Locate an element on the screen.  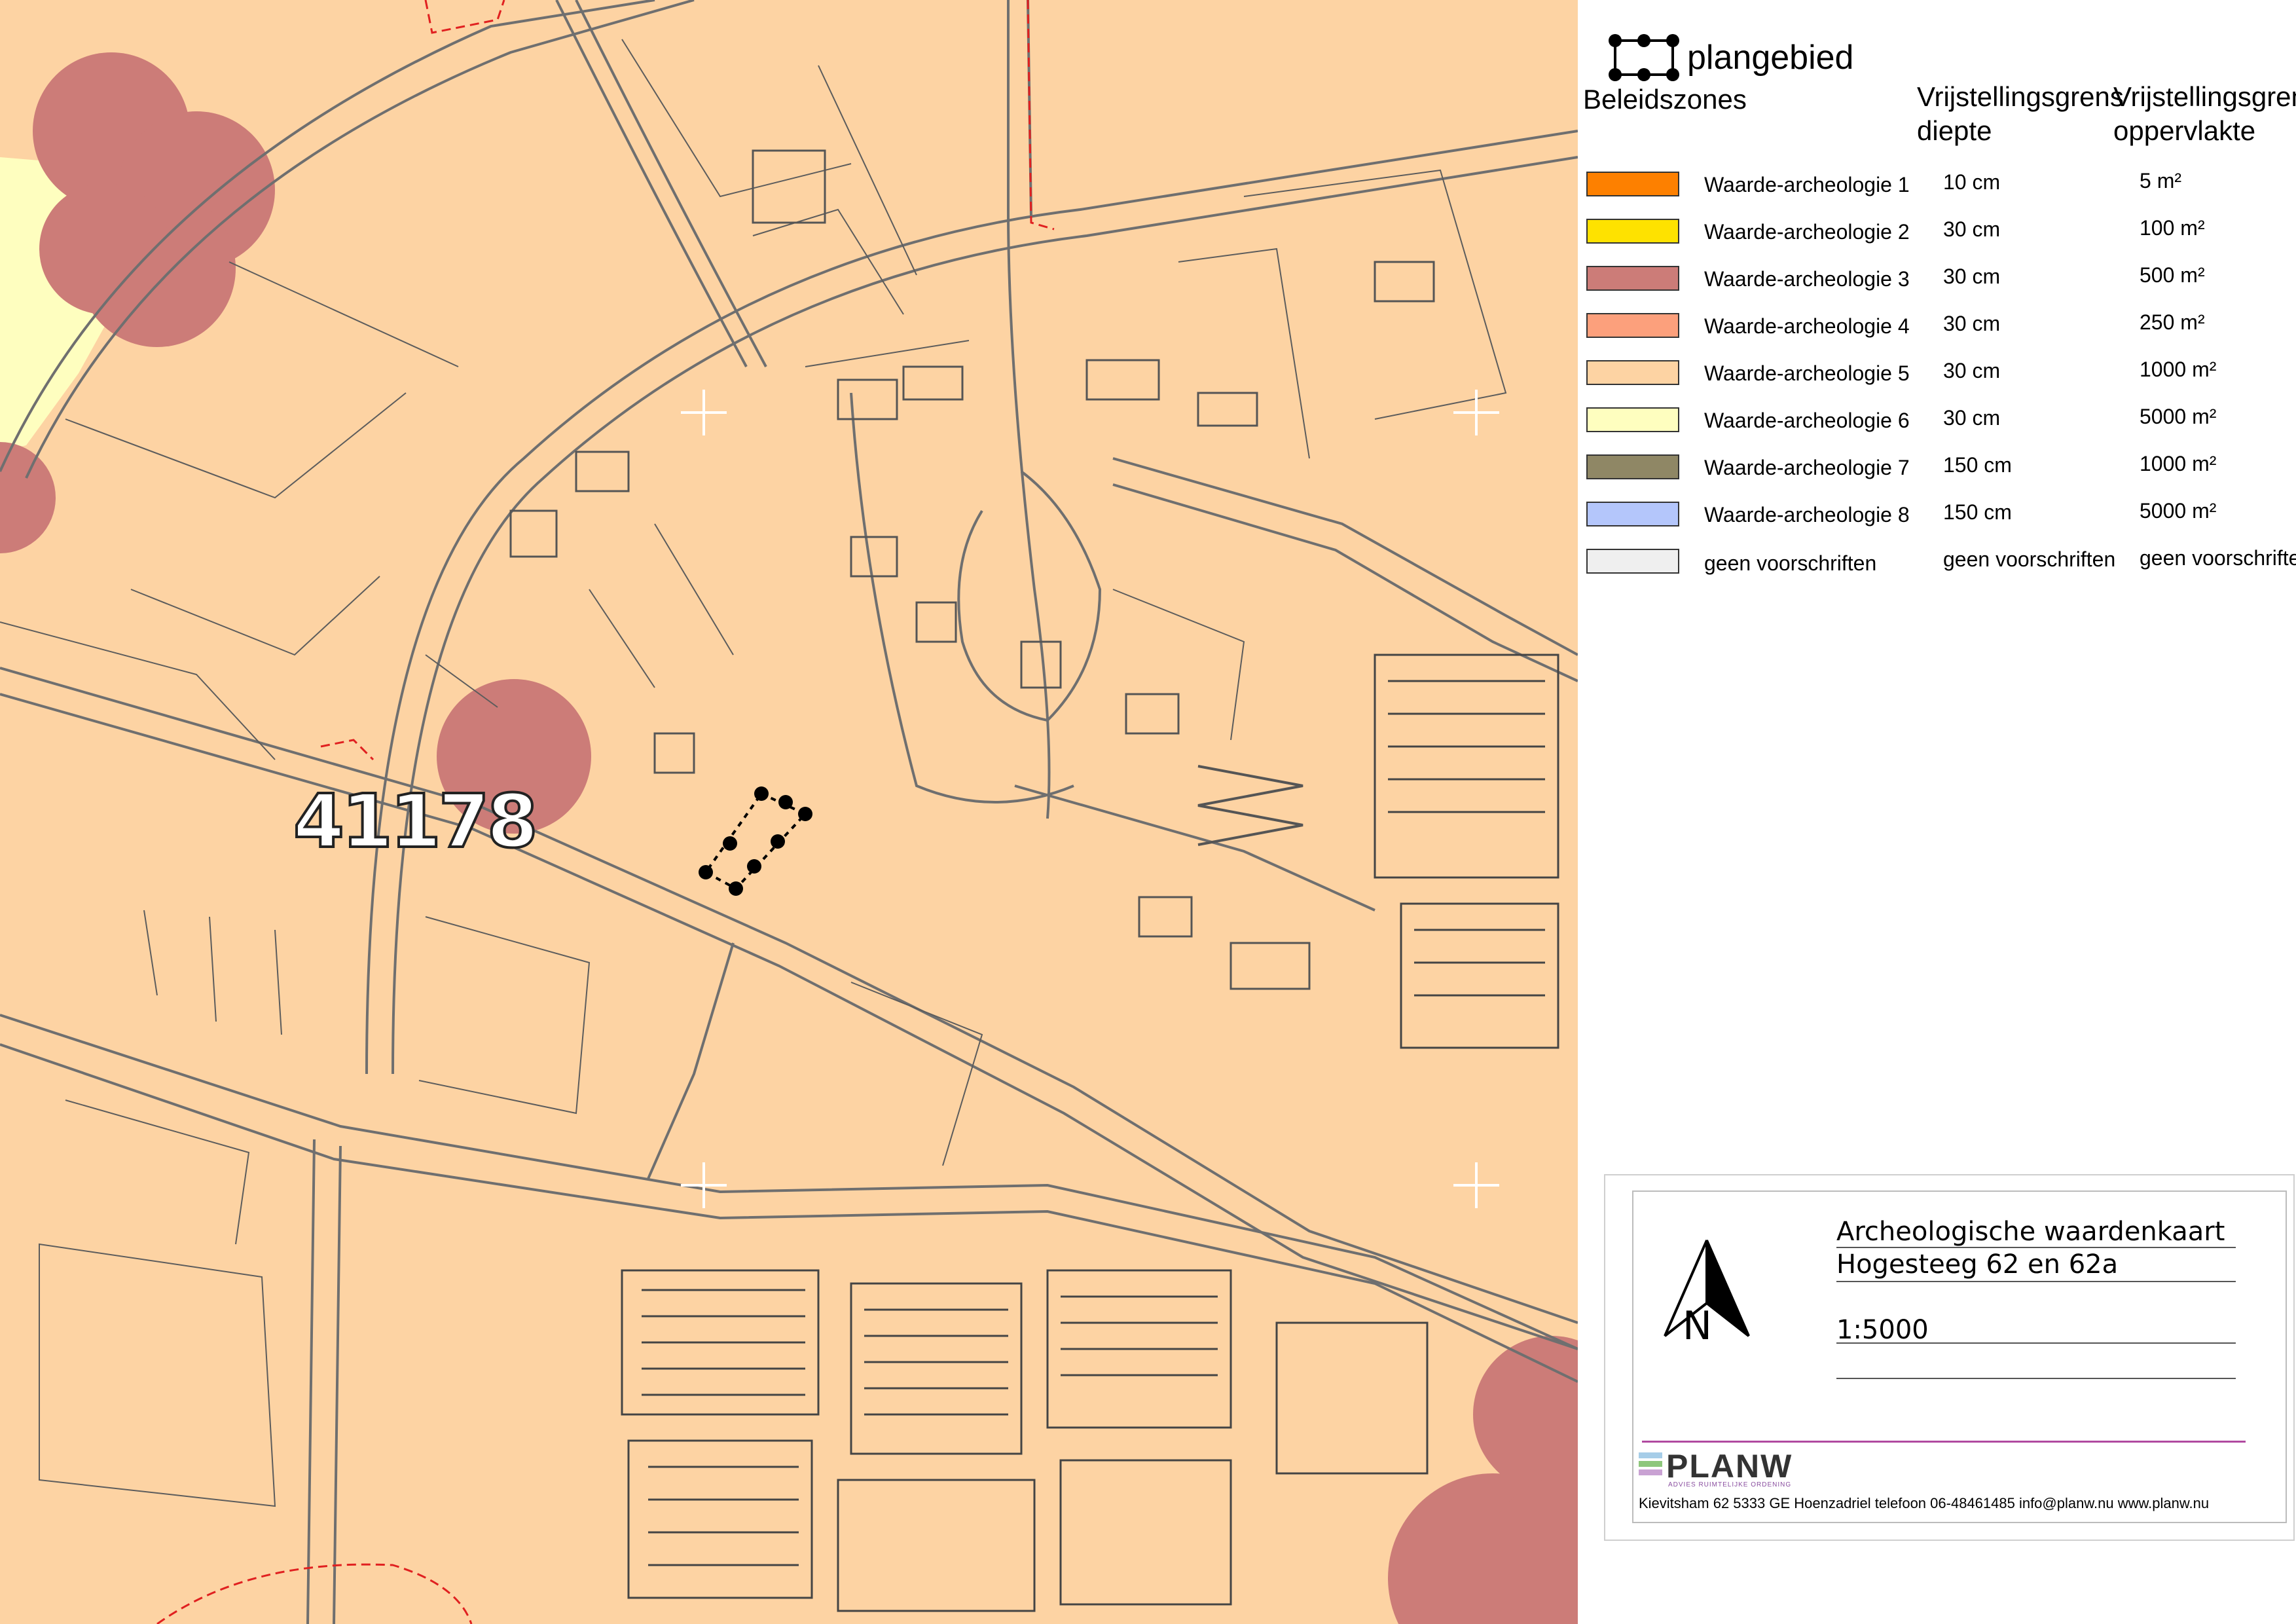
blank-underline is located at coordinates (2036, 1378).